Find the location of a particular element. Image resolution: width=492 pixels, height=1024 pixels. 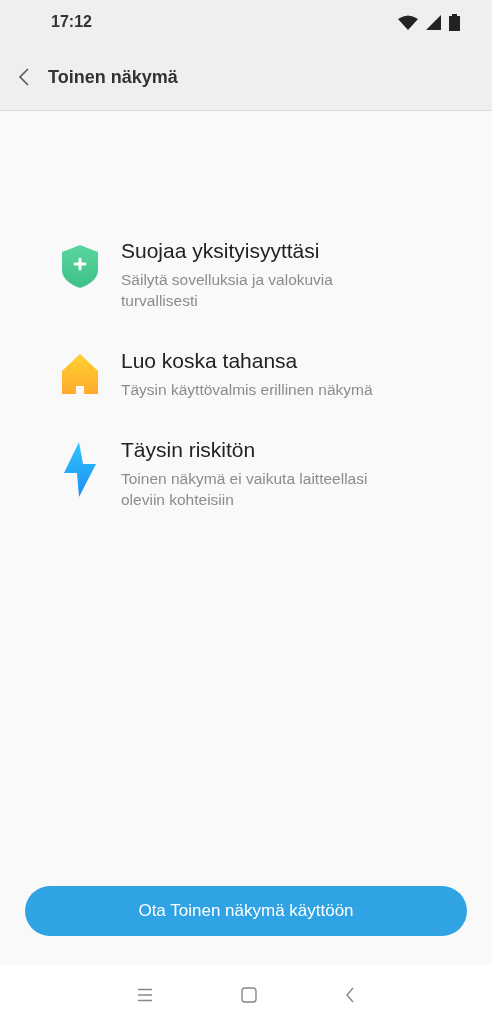

feature-title: Täysin riskitön is located at coordinates (189, 450).